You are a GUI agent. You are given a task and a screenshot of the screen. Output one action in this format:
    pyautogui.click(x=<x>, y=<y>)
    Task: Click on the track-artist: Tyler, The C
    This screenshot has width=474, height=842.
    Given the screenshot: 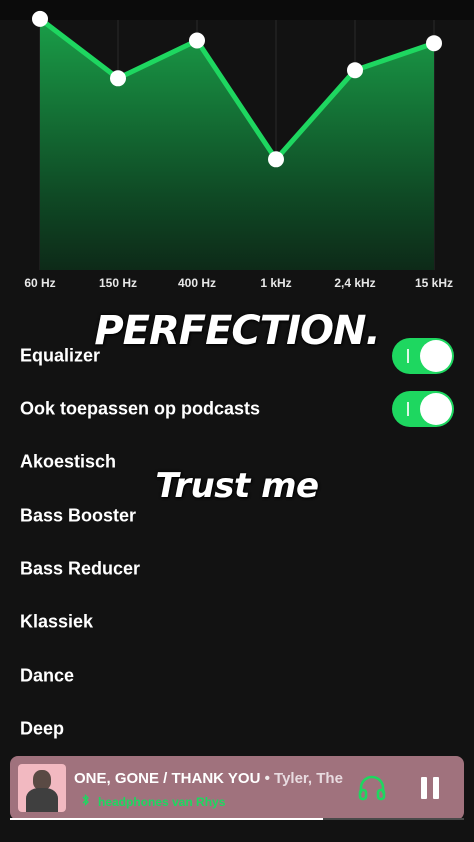 What is the action you would take?
    pyautogui.click(x=310, y=778)
    